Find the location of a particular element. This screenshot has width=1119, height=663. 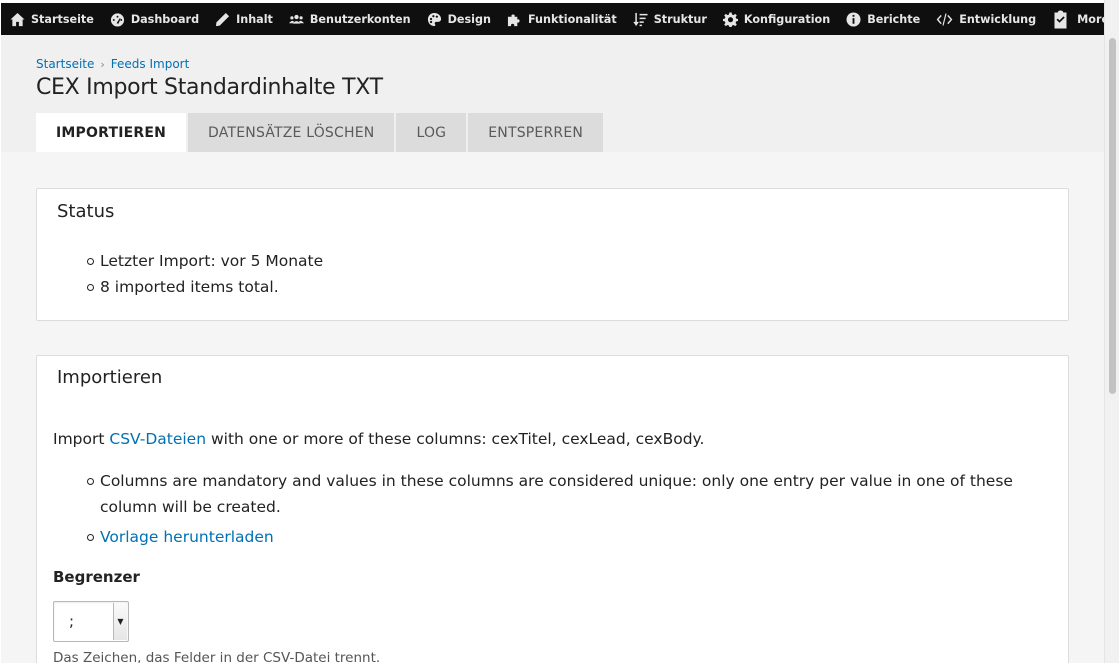

toolbar-item-inhalt: Inhalt is located at coordinates (243, 19).